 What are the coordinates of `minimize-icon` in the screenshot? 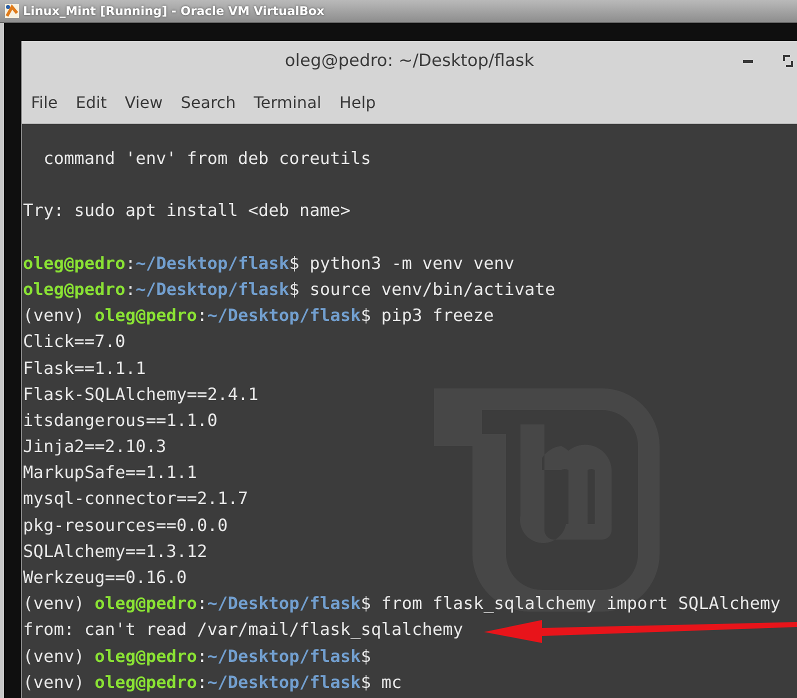 It's located at (748, 62).